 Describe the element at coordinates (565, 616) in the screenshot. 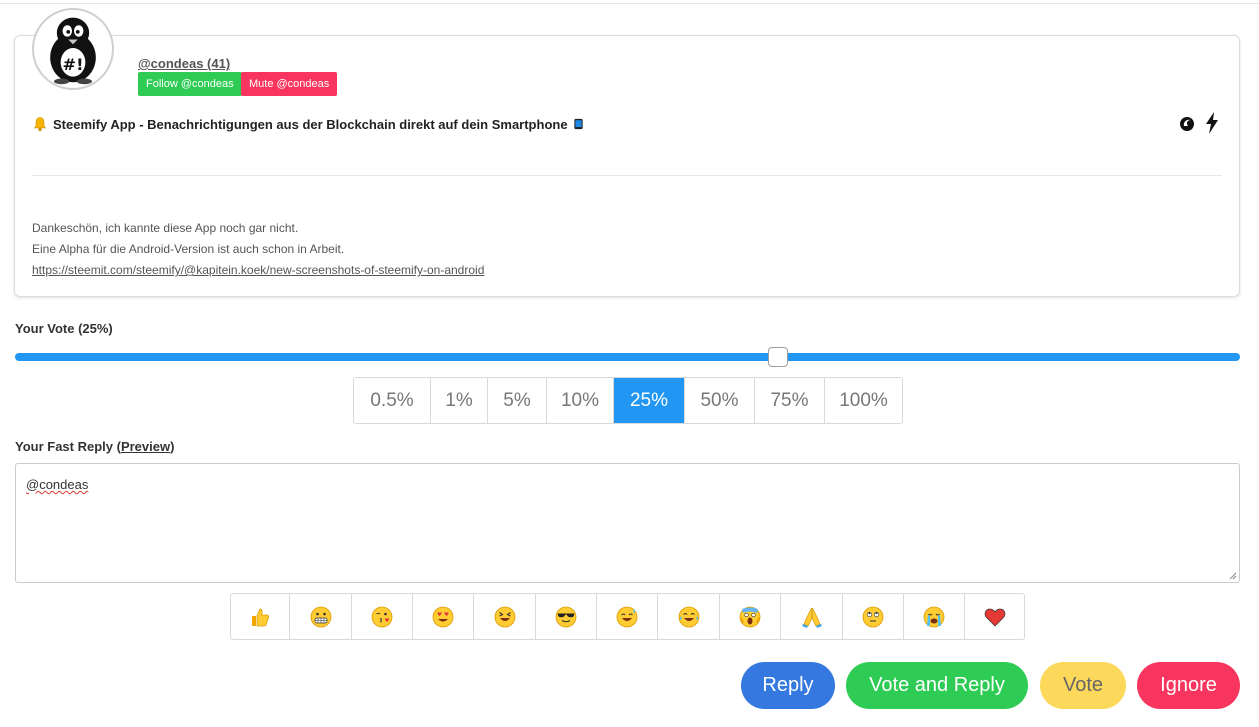

I see `sunglasses-face-icon` at that location.